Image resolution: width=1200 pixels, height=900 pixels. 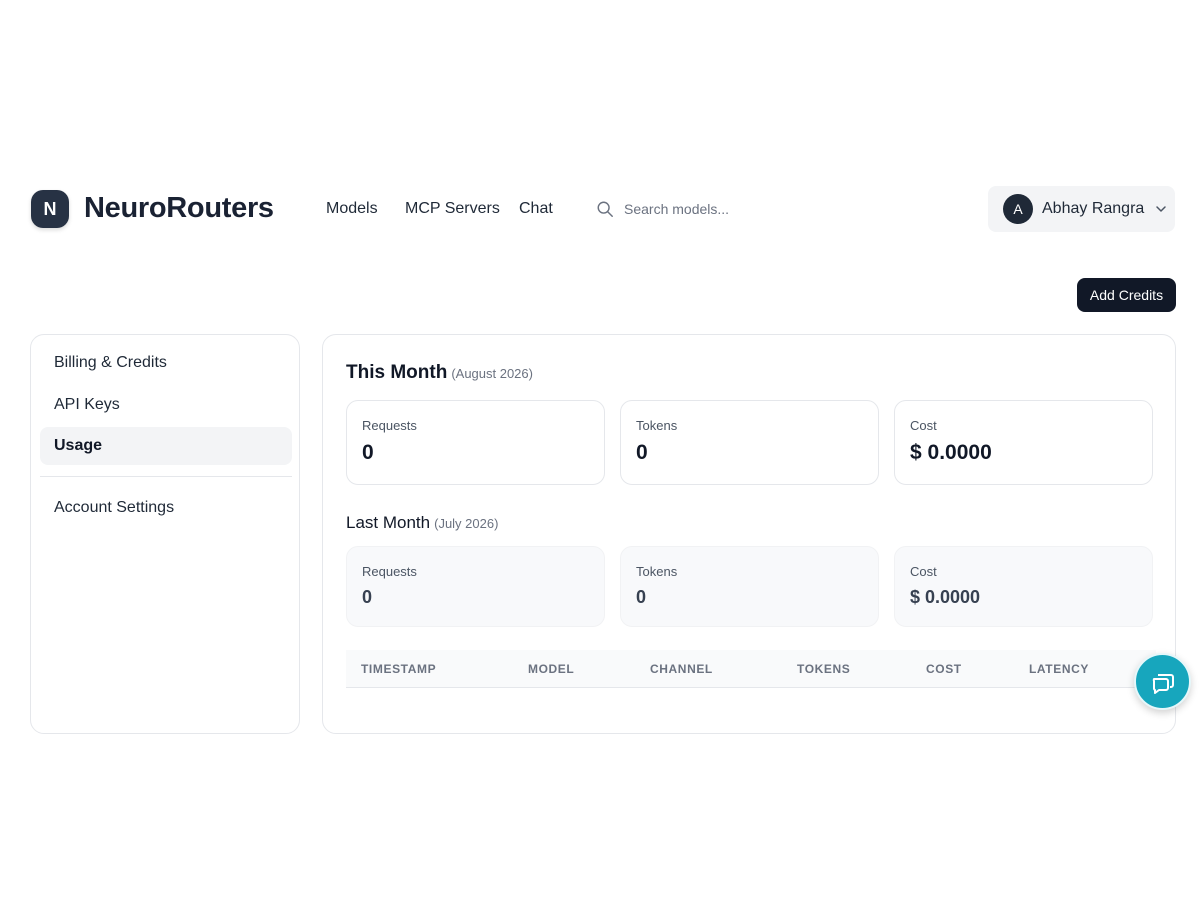 What do you see at coordinates (50, 209) in the screenshot?
I see `brand-logo: N` at bounding box center [50, 209].